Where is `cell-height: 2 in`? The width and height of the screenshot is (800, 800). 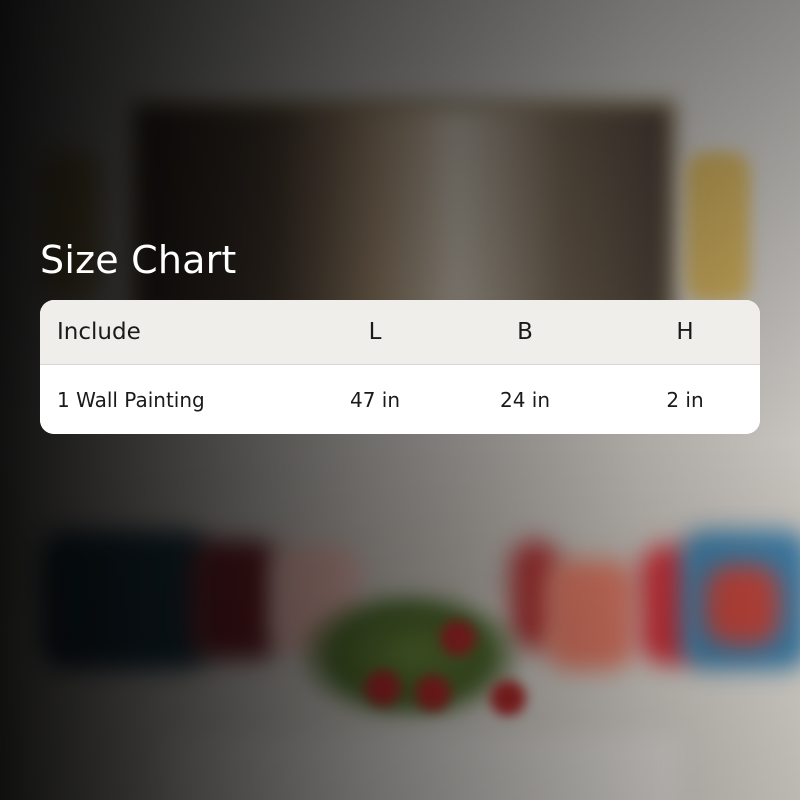 cell-height: 2 in is located at coordinates (685, 399).